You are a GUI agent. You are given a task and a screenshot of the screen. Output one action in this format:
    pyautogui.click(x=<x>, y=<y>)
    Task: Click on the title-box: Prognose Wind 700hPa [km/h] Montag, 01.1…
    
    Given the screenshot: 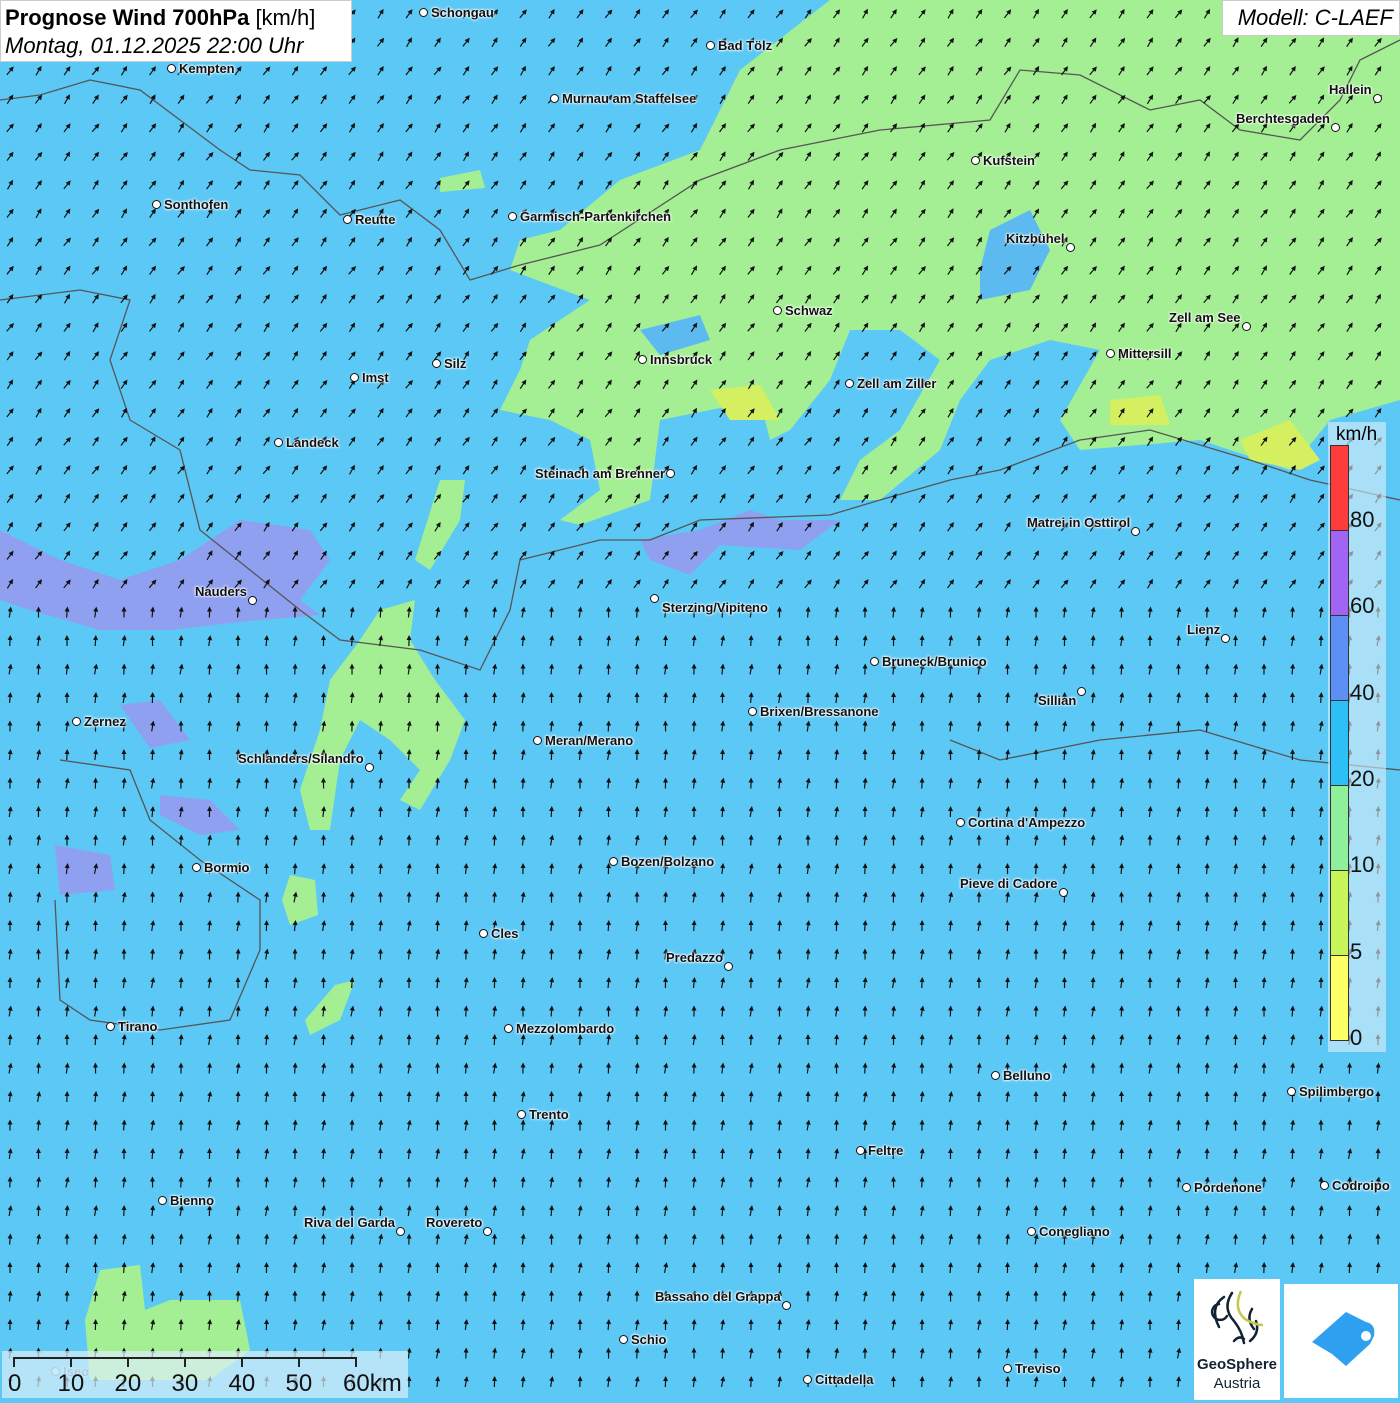 What is the action you would take?
    pyautogui.click(x=176, y=31)
    